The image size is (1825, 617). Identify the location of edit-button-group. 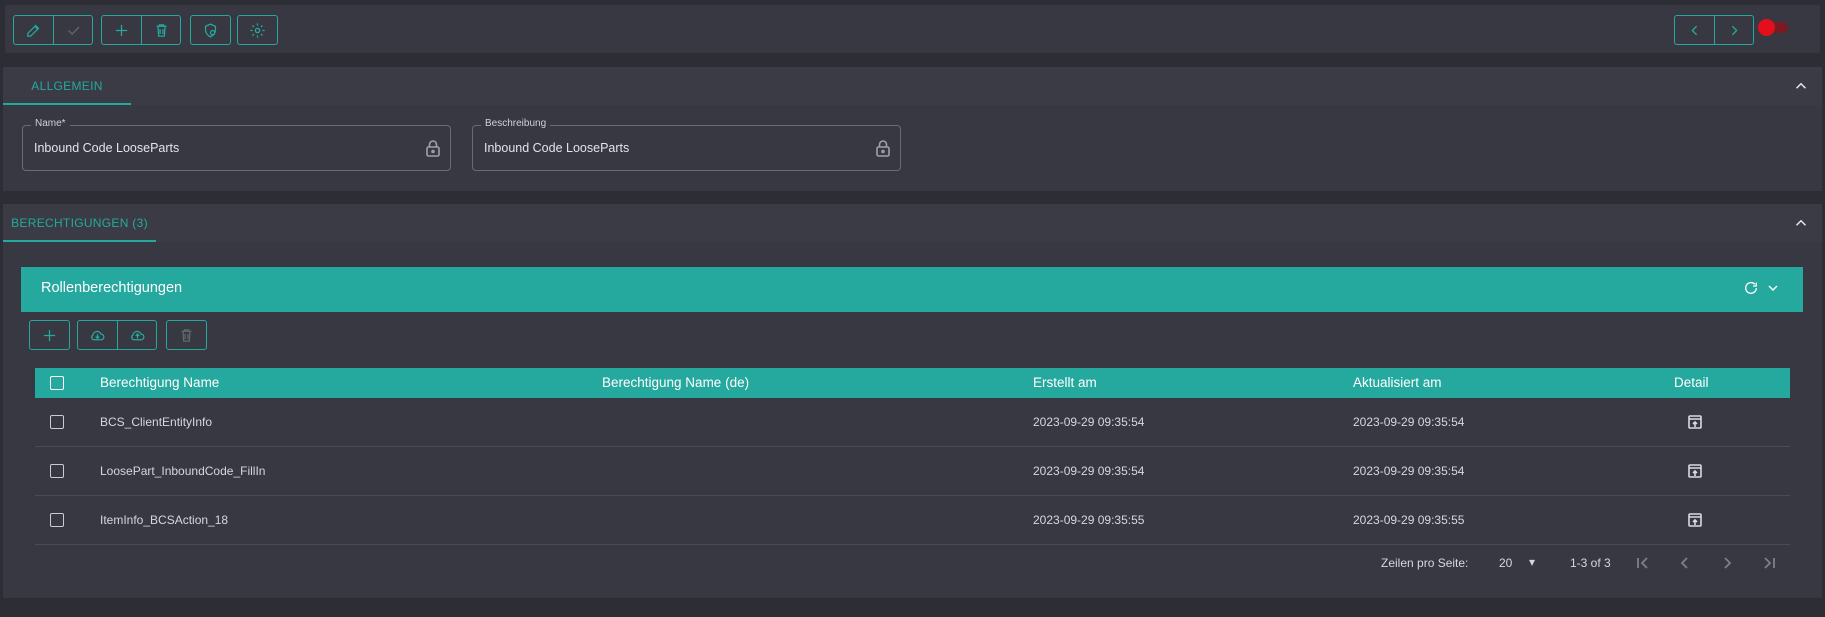
(53, 30).